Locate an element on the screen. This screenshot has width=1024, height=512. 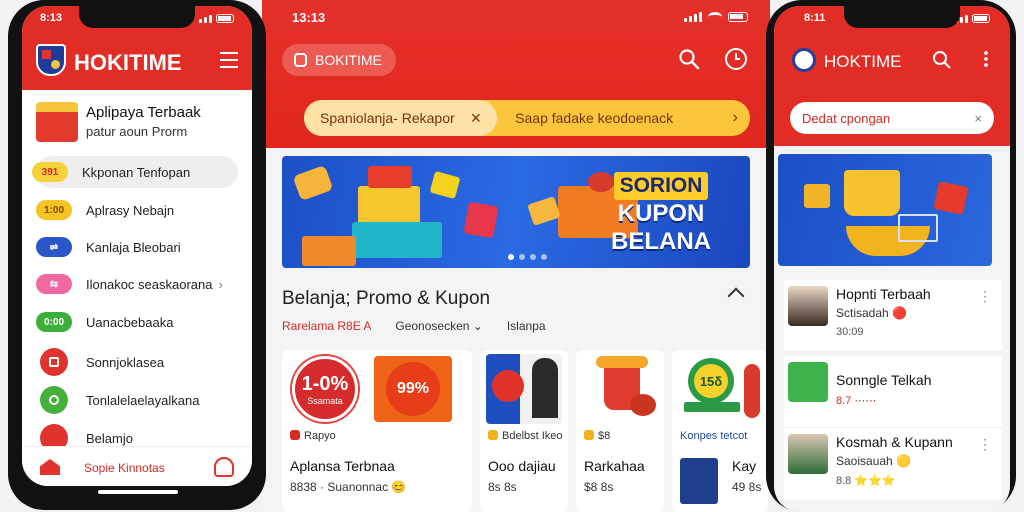
tab-sort: Geonosecken ⌄ is located at coordinates (438, 326).